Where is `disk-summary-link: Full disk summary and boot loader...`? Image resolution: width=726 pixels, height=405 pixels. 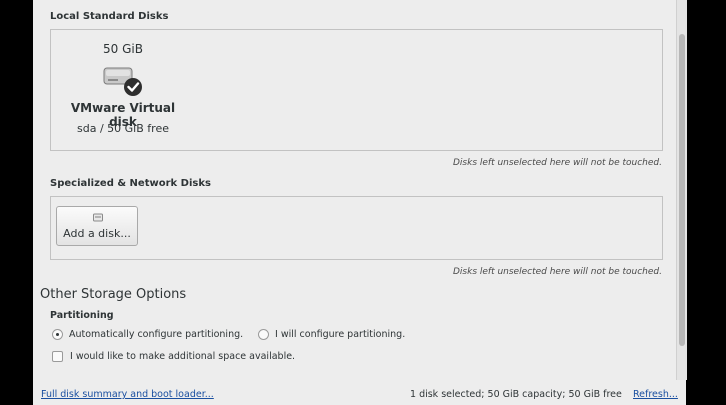 disk-summary-link: Full disk summary and boot loader... is located at coordinates (127, 394).